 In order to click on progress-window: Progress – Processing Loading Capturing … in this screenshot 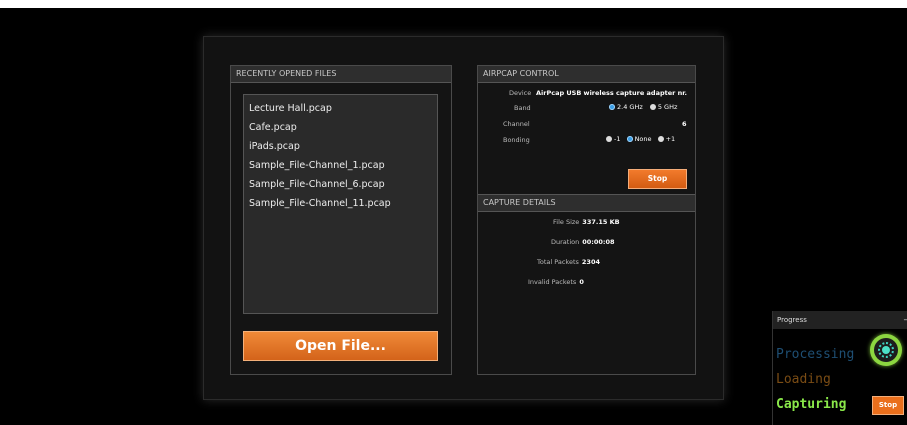, I will do `click(839, 368)`.